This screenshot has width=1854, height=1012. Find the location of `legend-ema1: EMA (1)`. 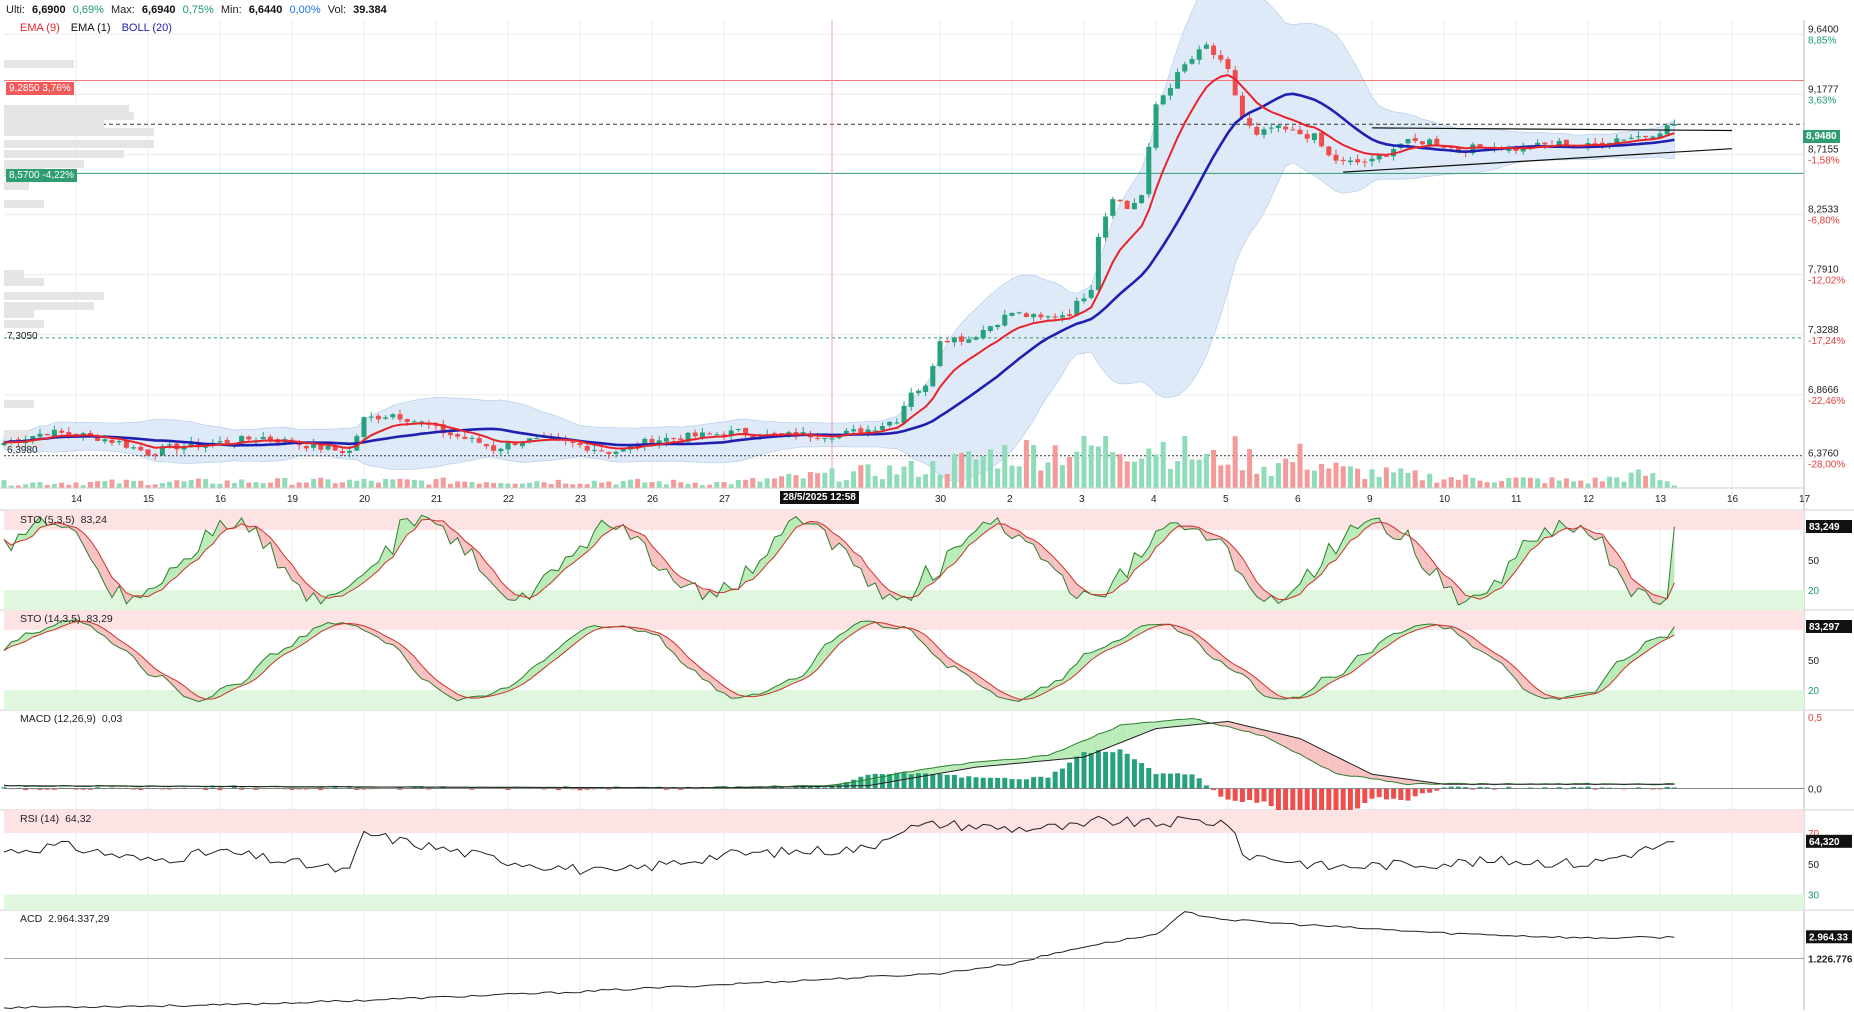

legend-ema1: EMA (1) is located at coordinates (91, 28).